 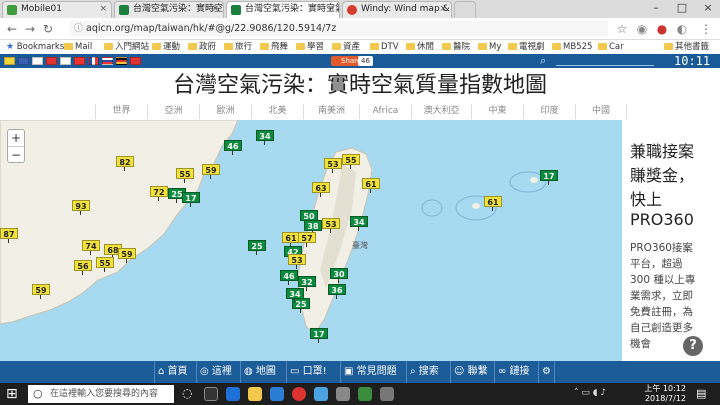 What do you see at coordinates (125, 163) in the screenshot?
I see `aqi-marker: 82` at bounding box center [125, 163].